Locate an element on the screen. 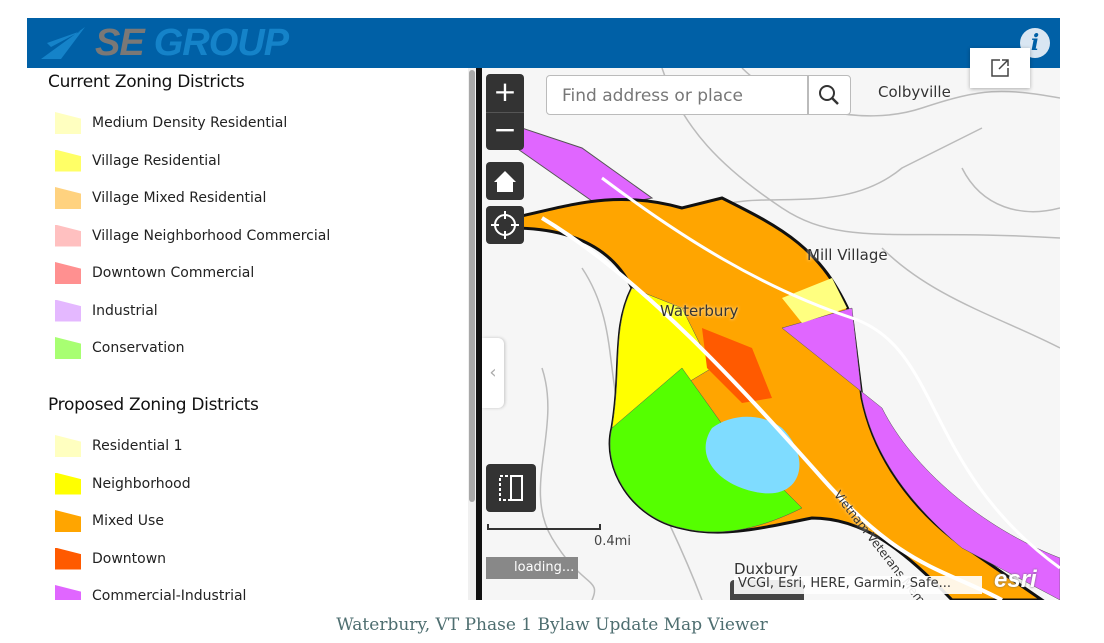 This screenshot has height=643, width=1104. place-label-mill-village: Mill Village is located at coordinates (847, 255).